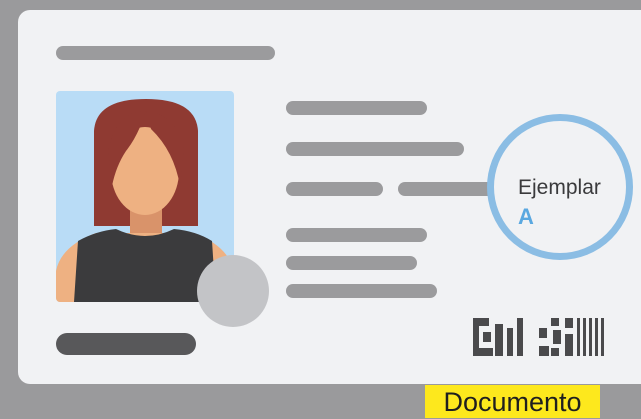 The image size is (641, 419). Describe the element at coordinates (334, 189) in the screenshot. I see `info-line-3a` at that location.